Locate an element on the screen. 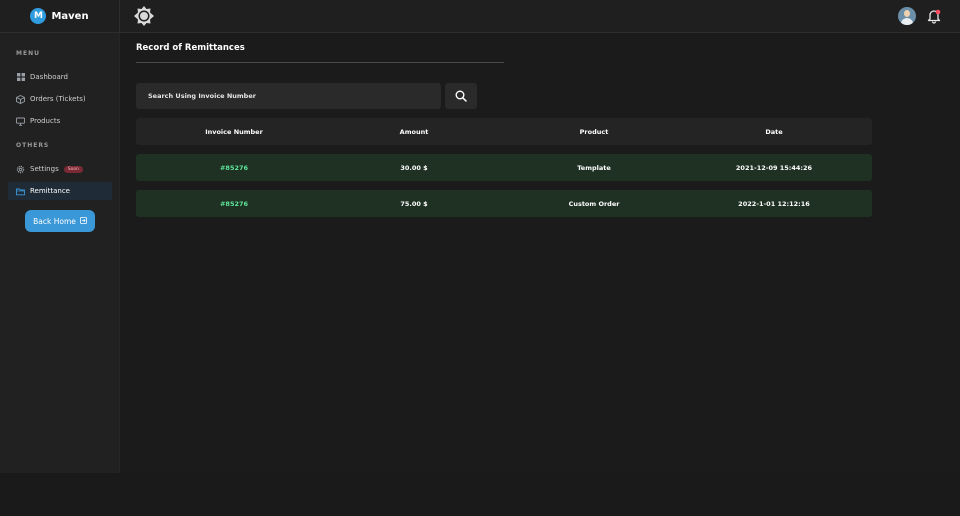 This screenshot has width=960, height=516. search-button is located at coordinates (461, 96).